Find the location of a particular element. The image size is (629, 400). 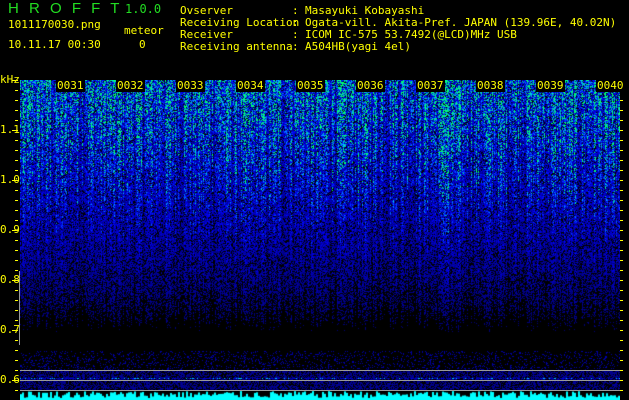

app-title: H R O F F T is located at coordinates (65, 8).